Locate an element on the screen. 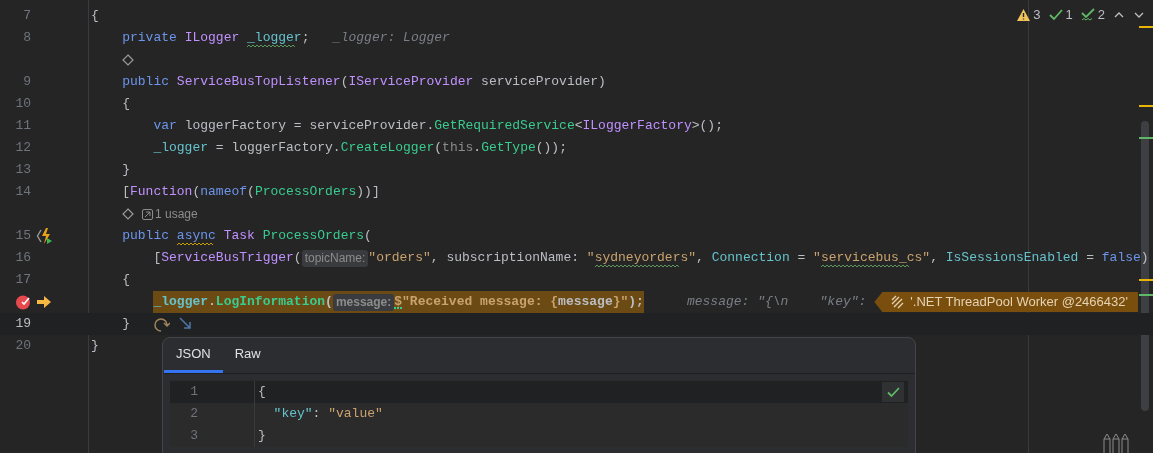 The width and height of the screenshot is (1153, 453). inspection-warnings: 3 is located at coordinates (1029, 15).